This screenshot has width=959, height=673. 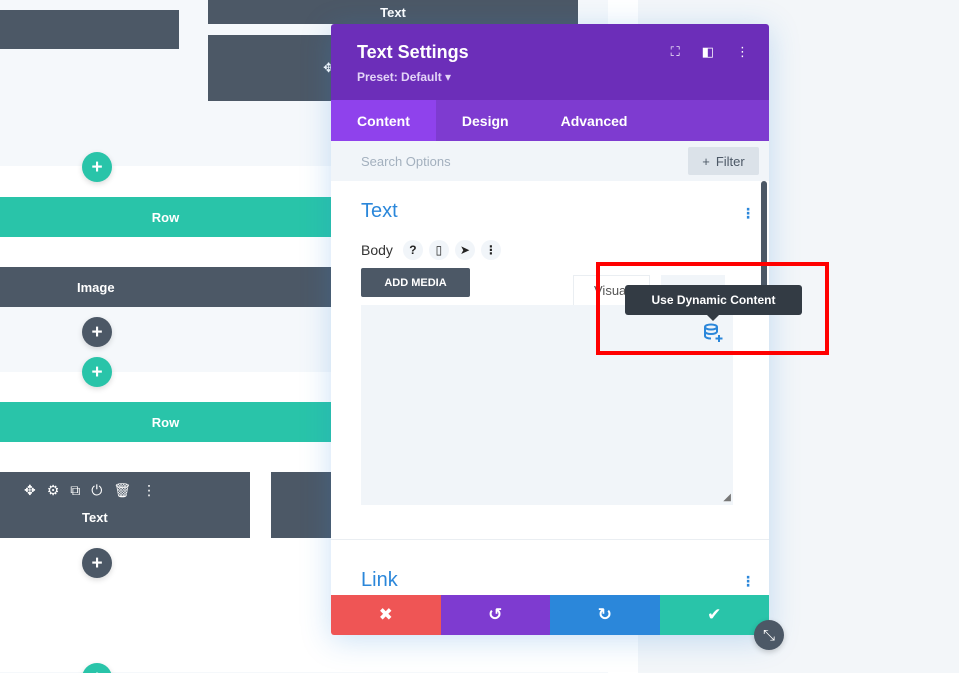 What do you see at coordinates (715, 615) in the screenshot?
I see `save-button: ✔` at bounding box center [715, 615].